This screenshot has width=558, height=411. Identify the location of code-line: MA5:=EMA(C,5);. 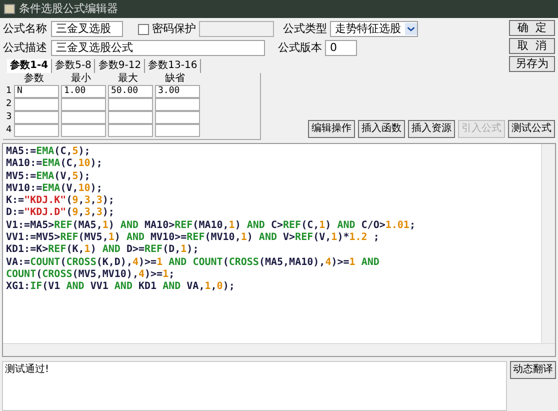
(48, 152).